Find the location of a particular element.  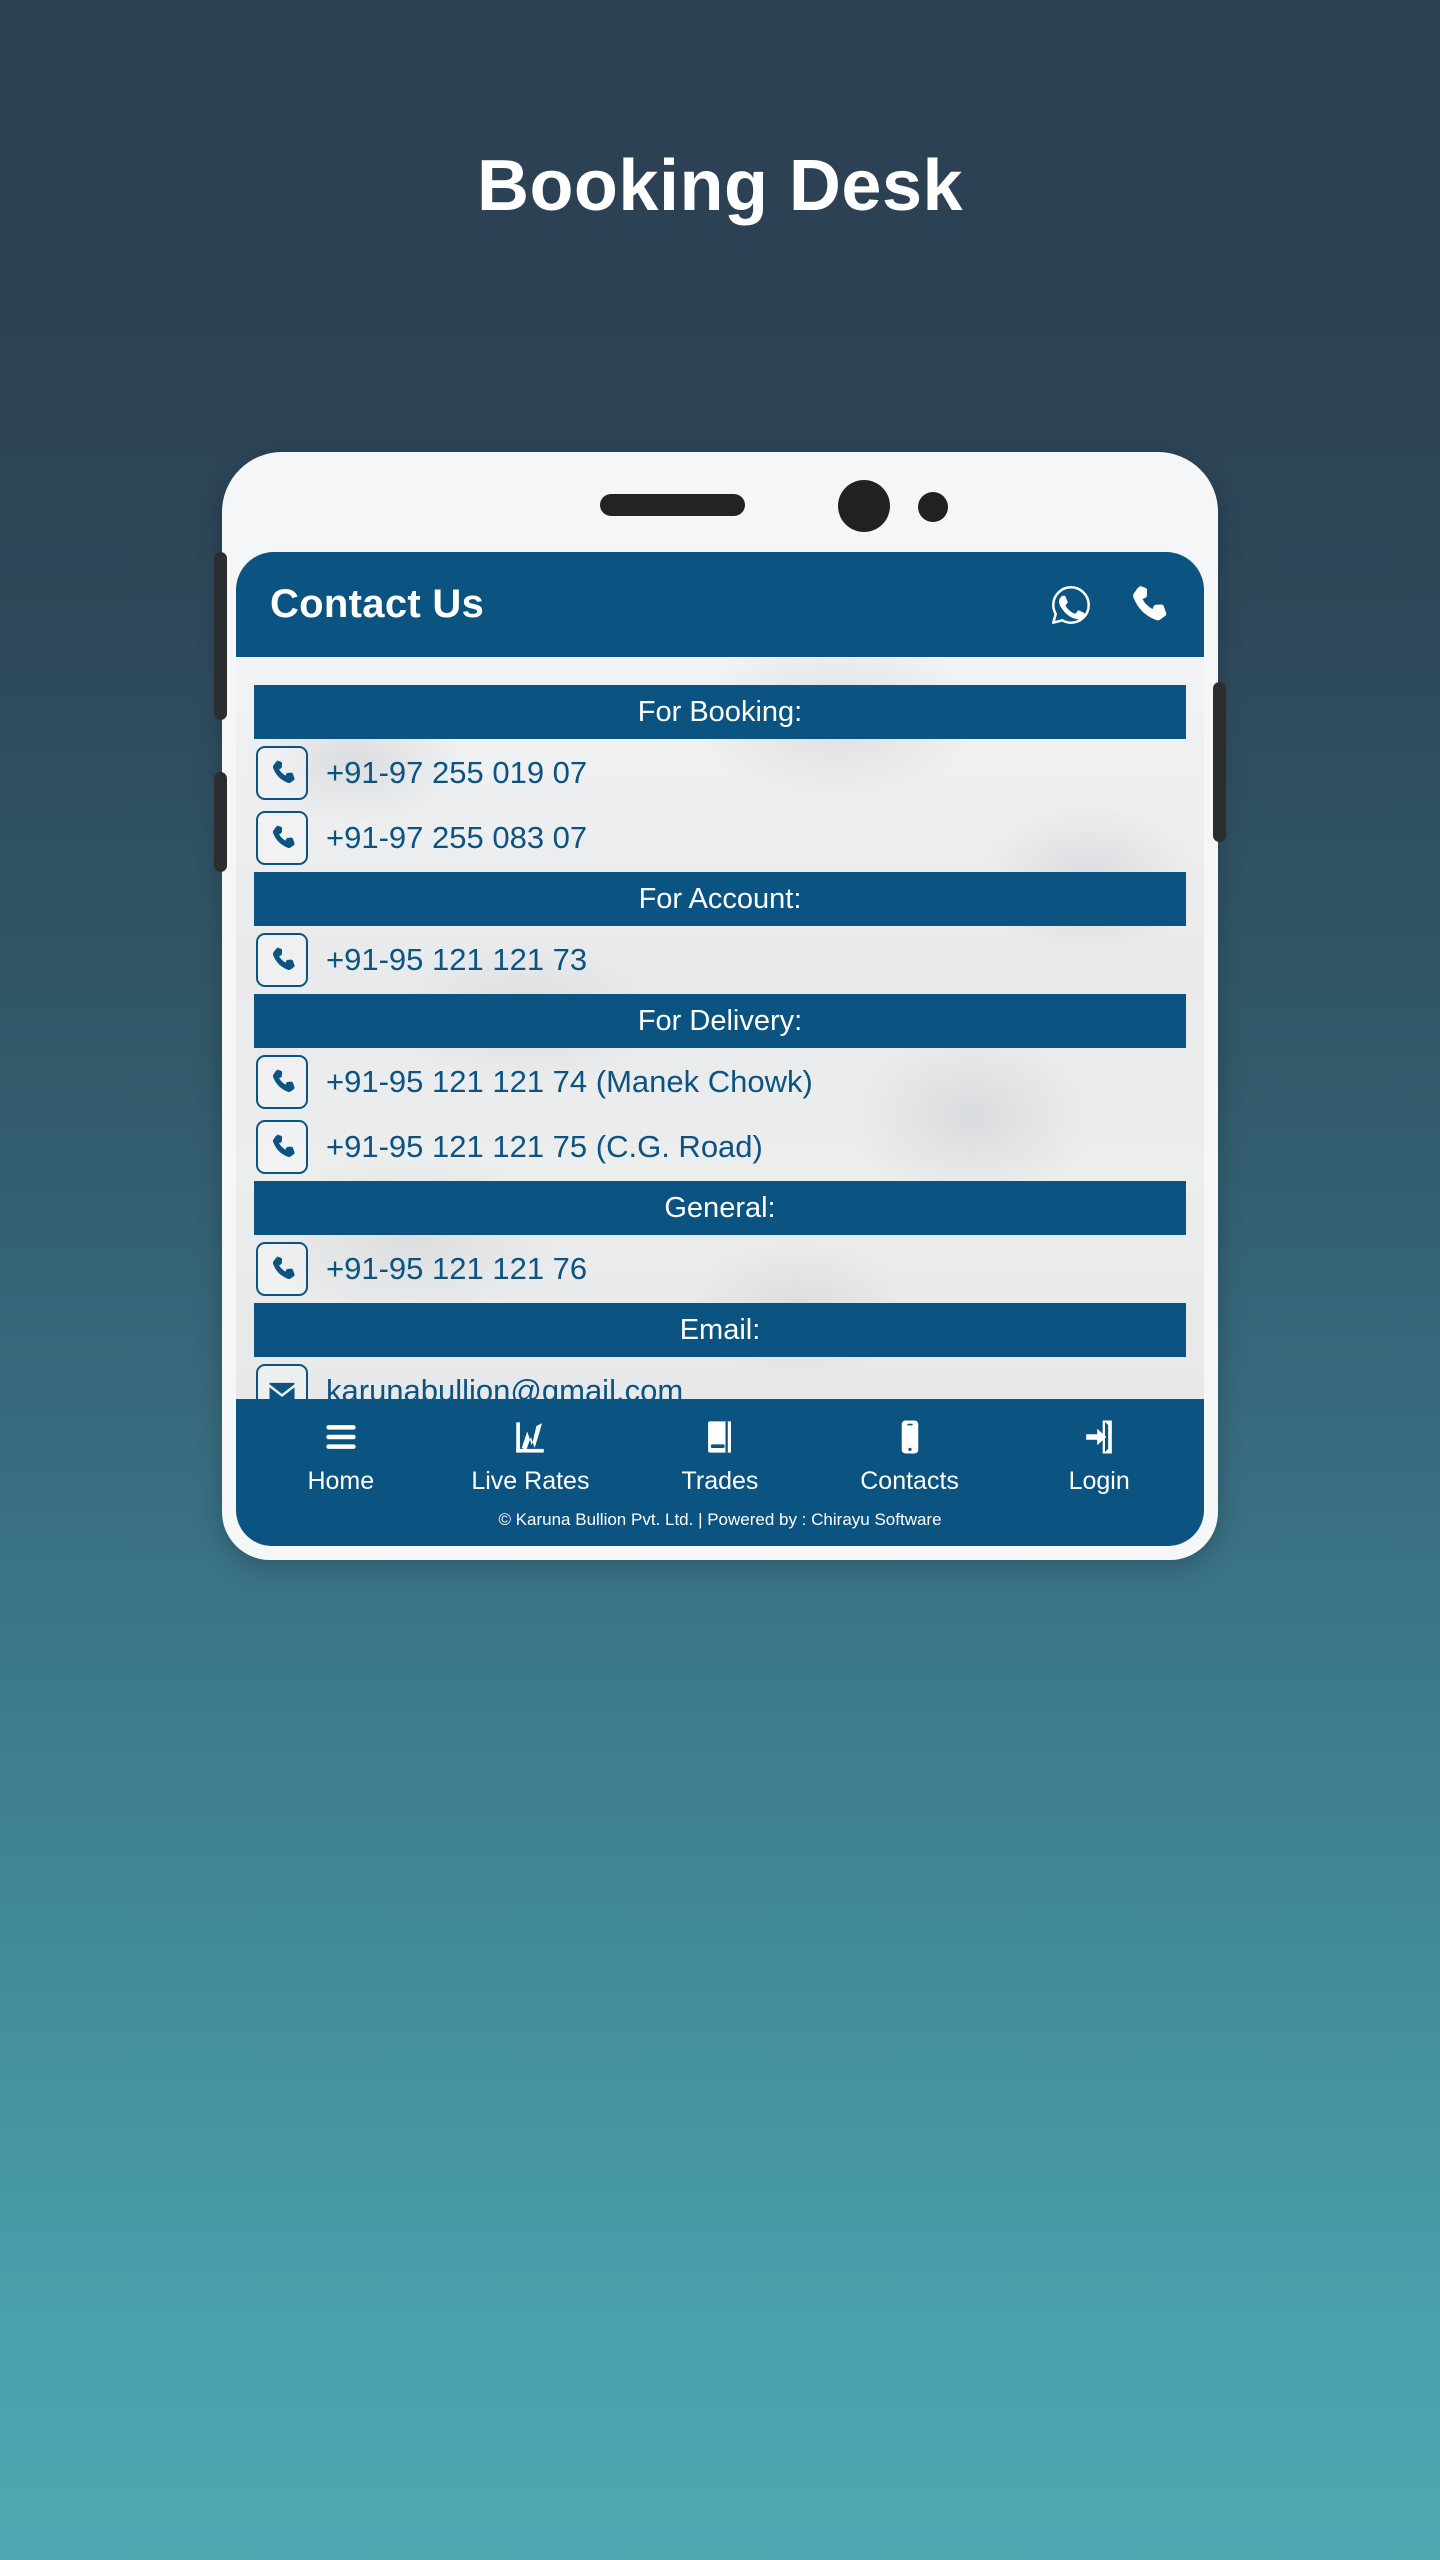

contact-value: karunabullion@gmail.com is located at coordinates (505, 1385).